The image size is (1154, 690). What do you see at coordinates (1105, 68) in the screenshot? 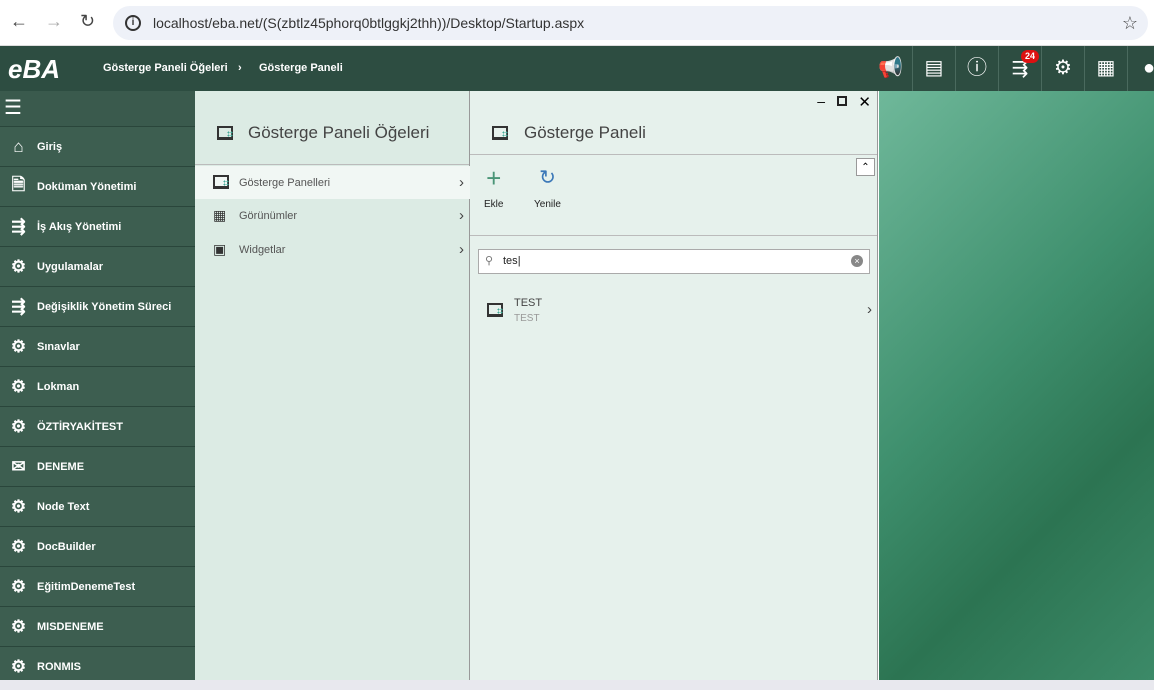
I see `report-timer-icon: ▦` at bounding box center [1105, 68].